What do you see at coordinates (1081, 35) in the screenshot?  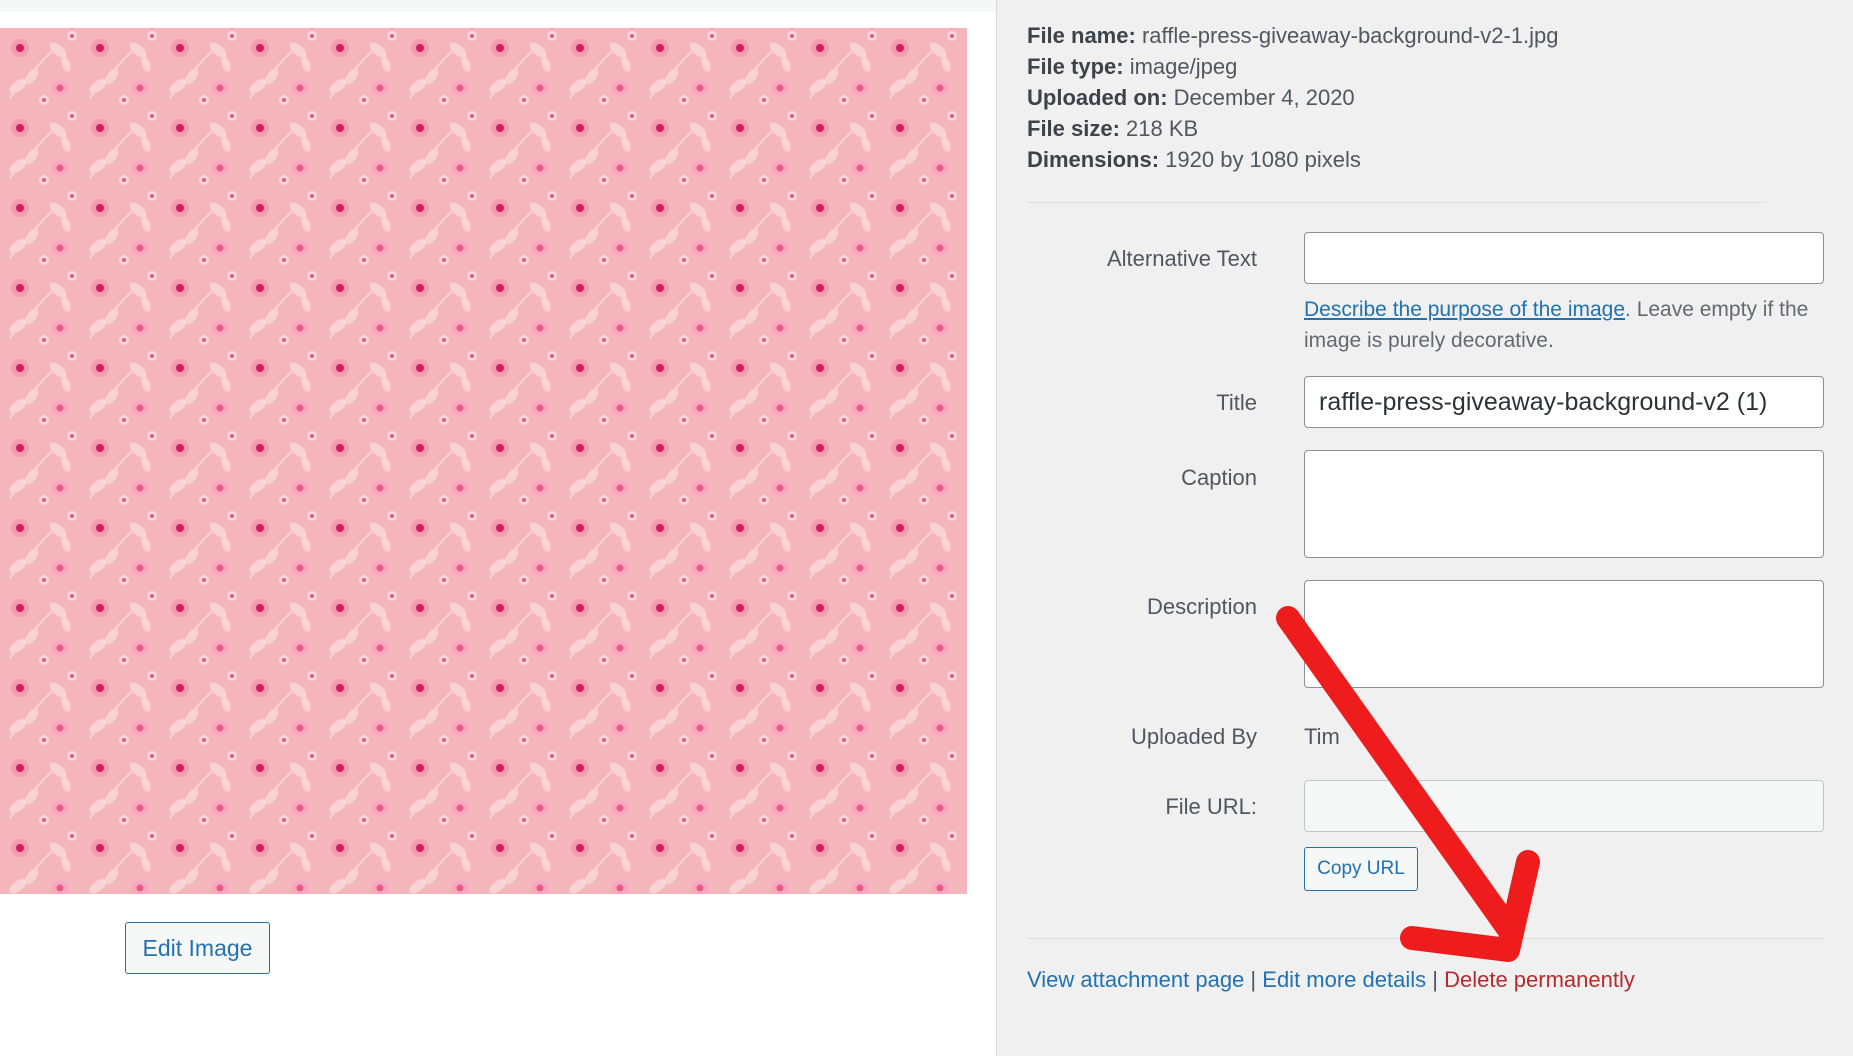 I see `file-name-label: File name:` at bounding box center [1081, 35].